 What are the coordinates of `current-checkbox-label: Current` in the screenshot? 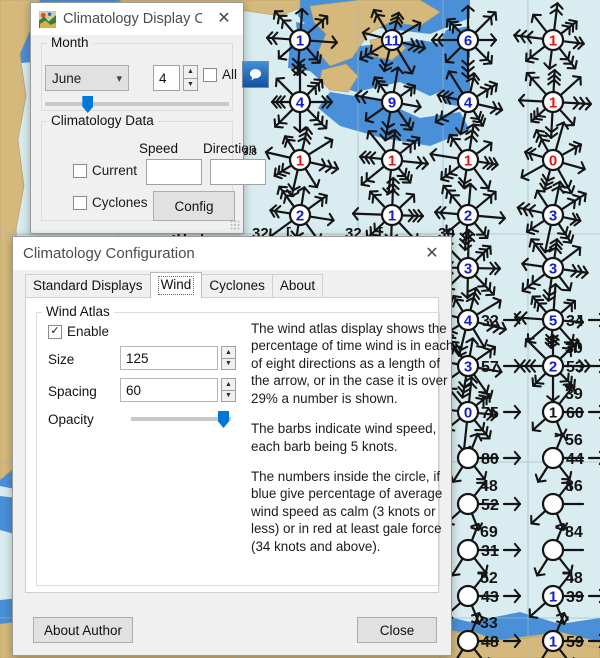 It's located at (115, 170).